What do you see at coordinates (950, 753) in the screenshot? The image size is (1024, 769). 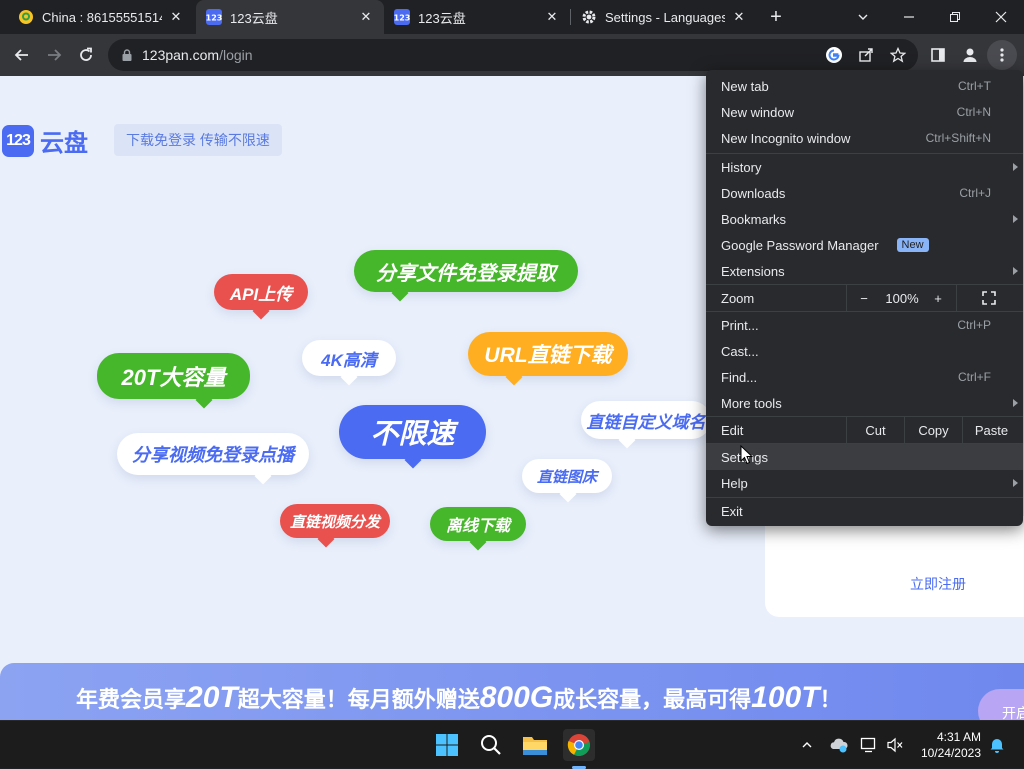 I see `clock-date: 10/24/2023` at bounding box center [950, 753].